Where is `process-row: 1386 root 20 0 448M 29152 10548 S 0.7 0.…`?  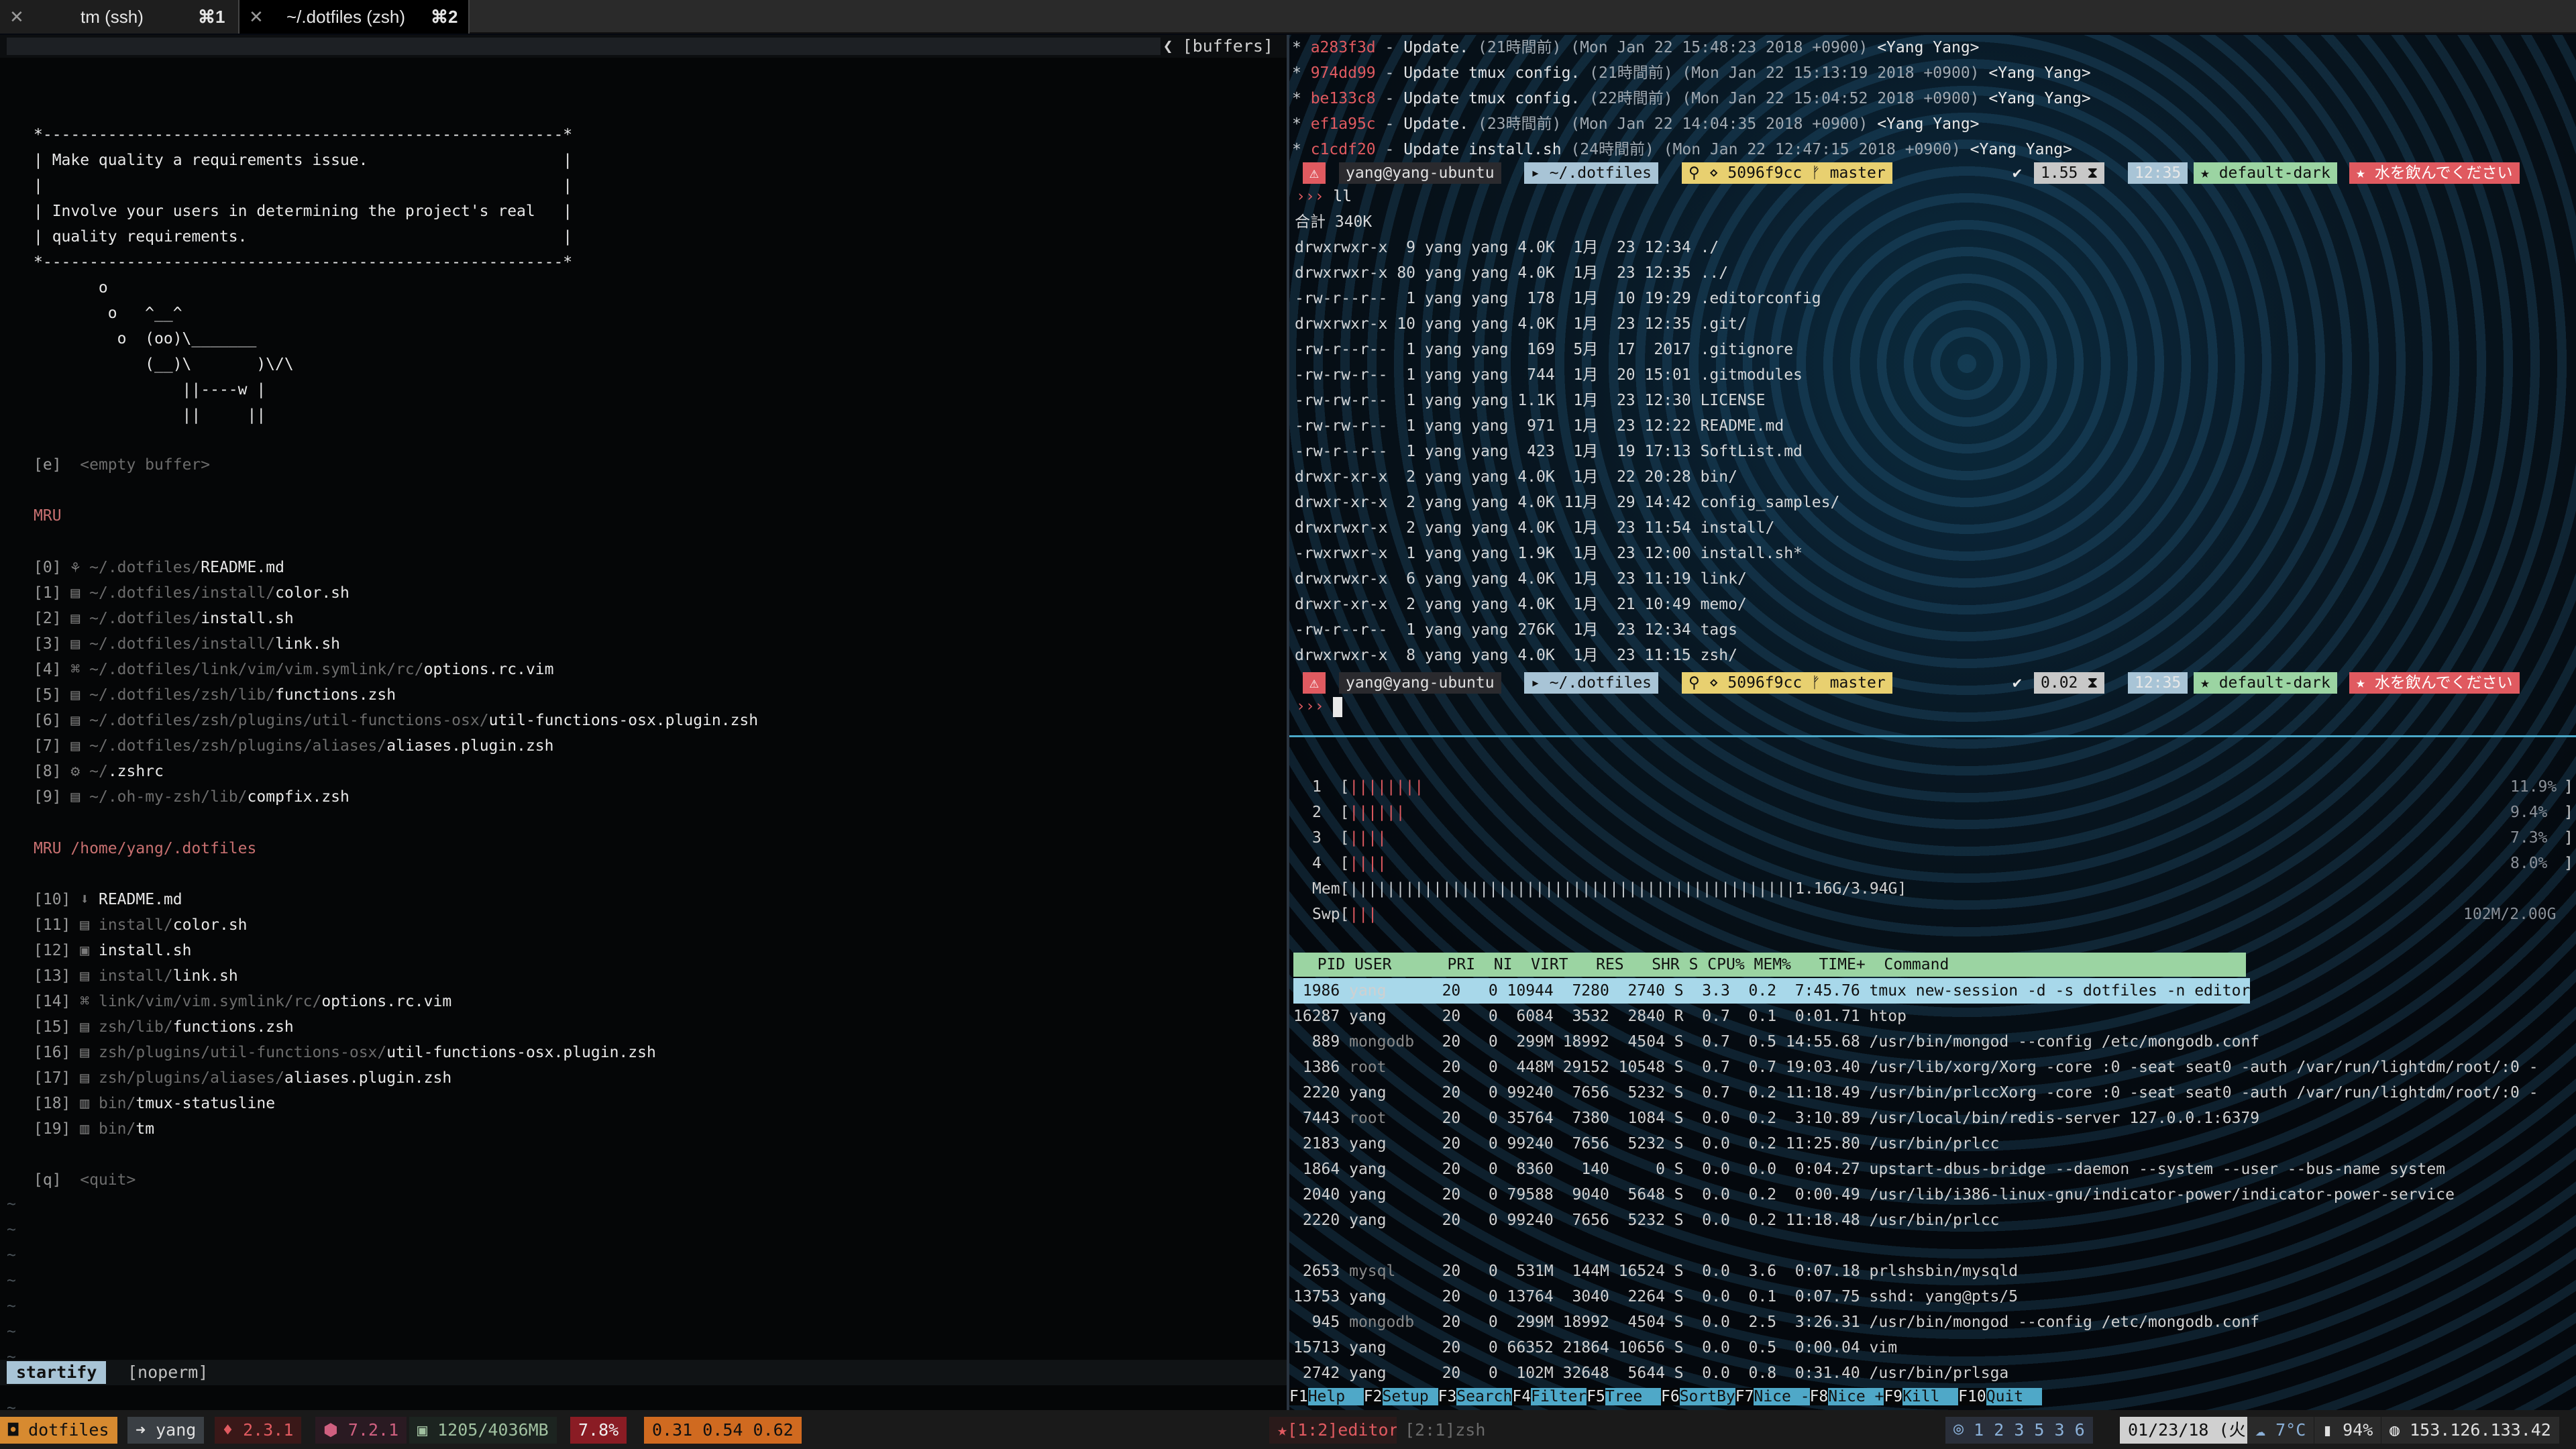 process-row: 1386 root 20 0 448M 29152 10548 S 0.7 0.… is located at coordinates (1915, 1067).